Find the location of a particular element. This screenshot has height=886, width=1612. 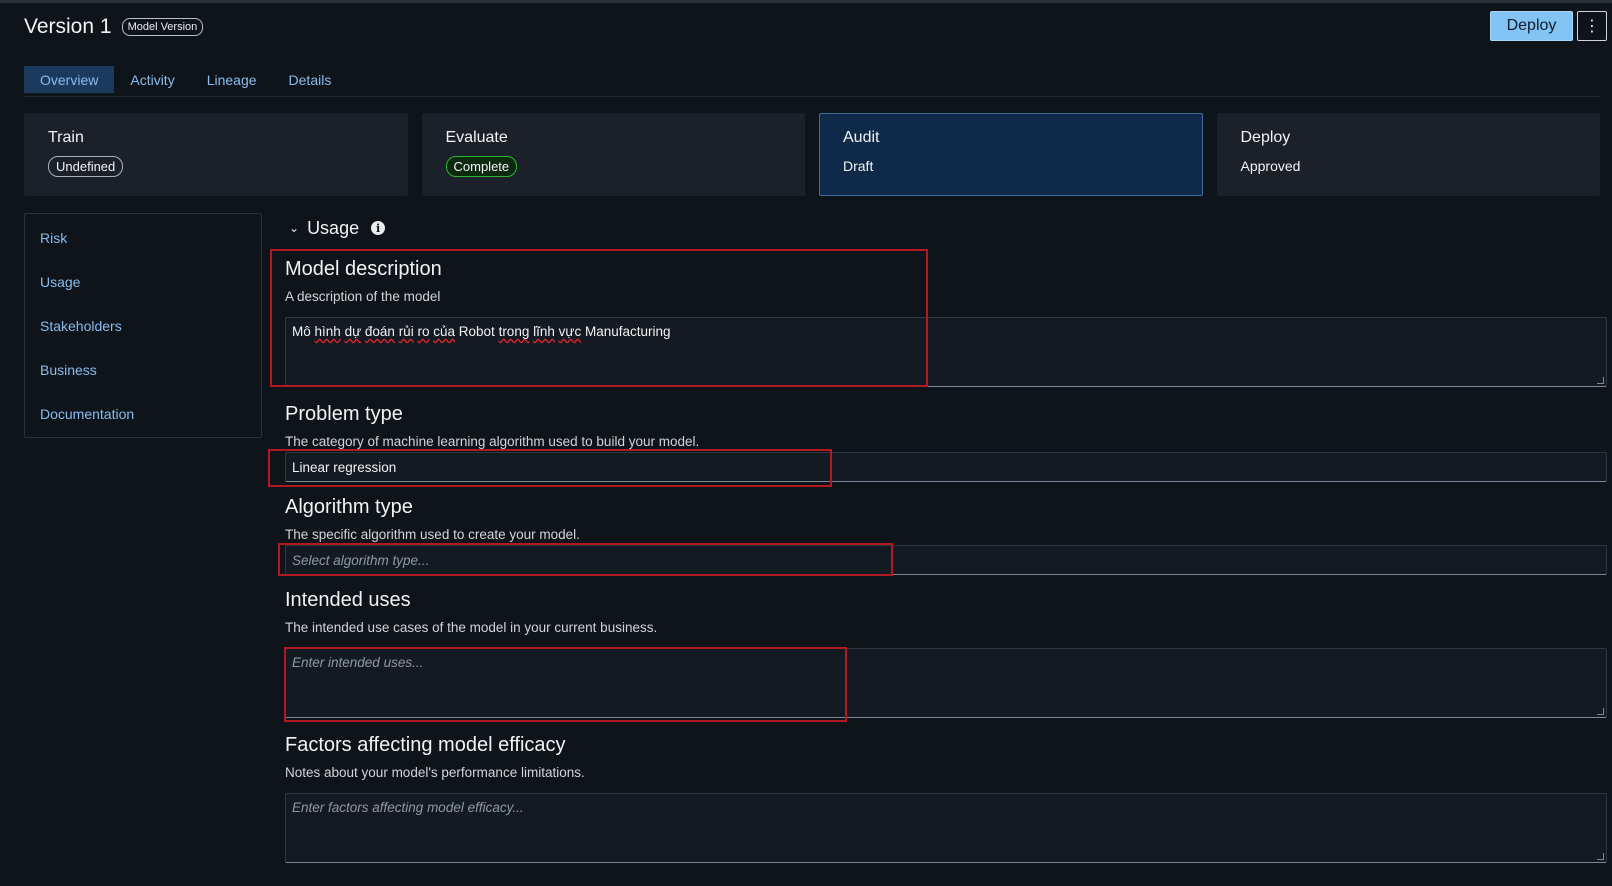

tab-activity: Activity is located at coordinates (152, 79).